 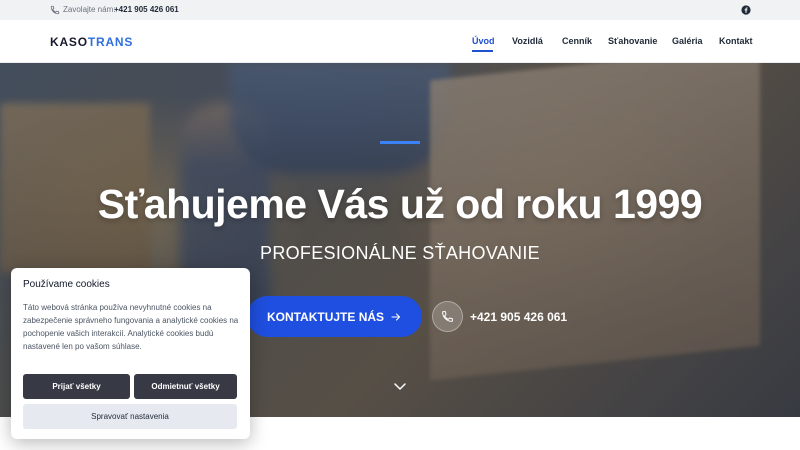 I want to click on call-label: Zavolajte nám:, so click(x=89, y=9).